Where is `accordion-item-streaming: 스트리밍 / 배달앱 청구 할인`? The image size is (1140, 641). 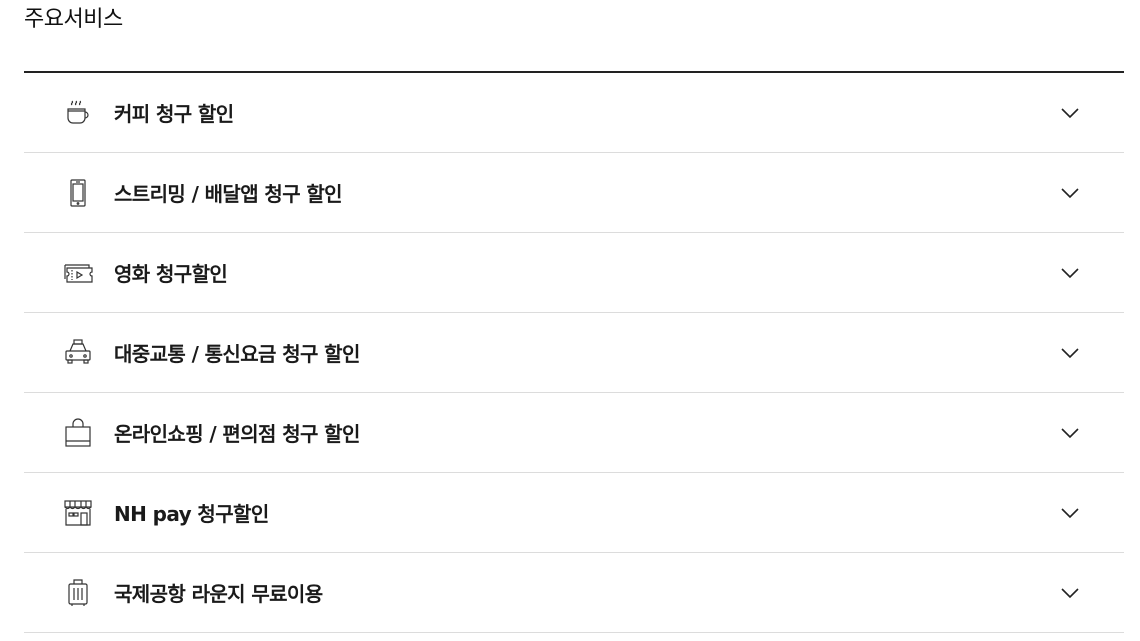 accordion-item-streaming: 스트리밍 / 배달앱 청구 할인 is located at coordinates (574, 193).